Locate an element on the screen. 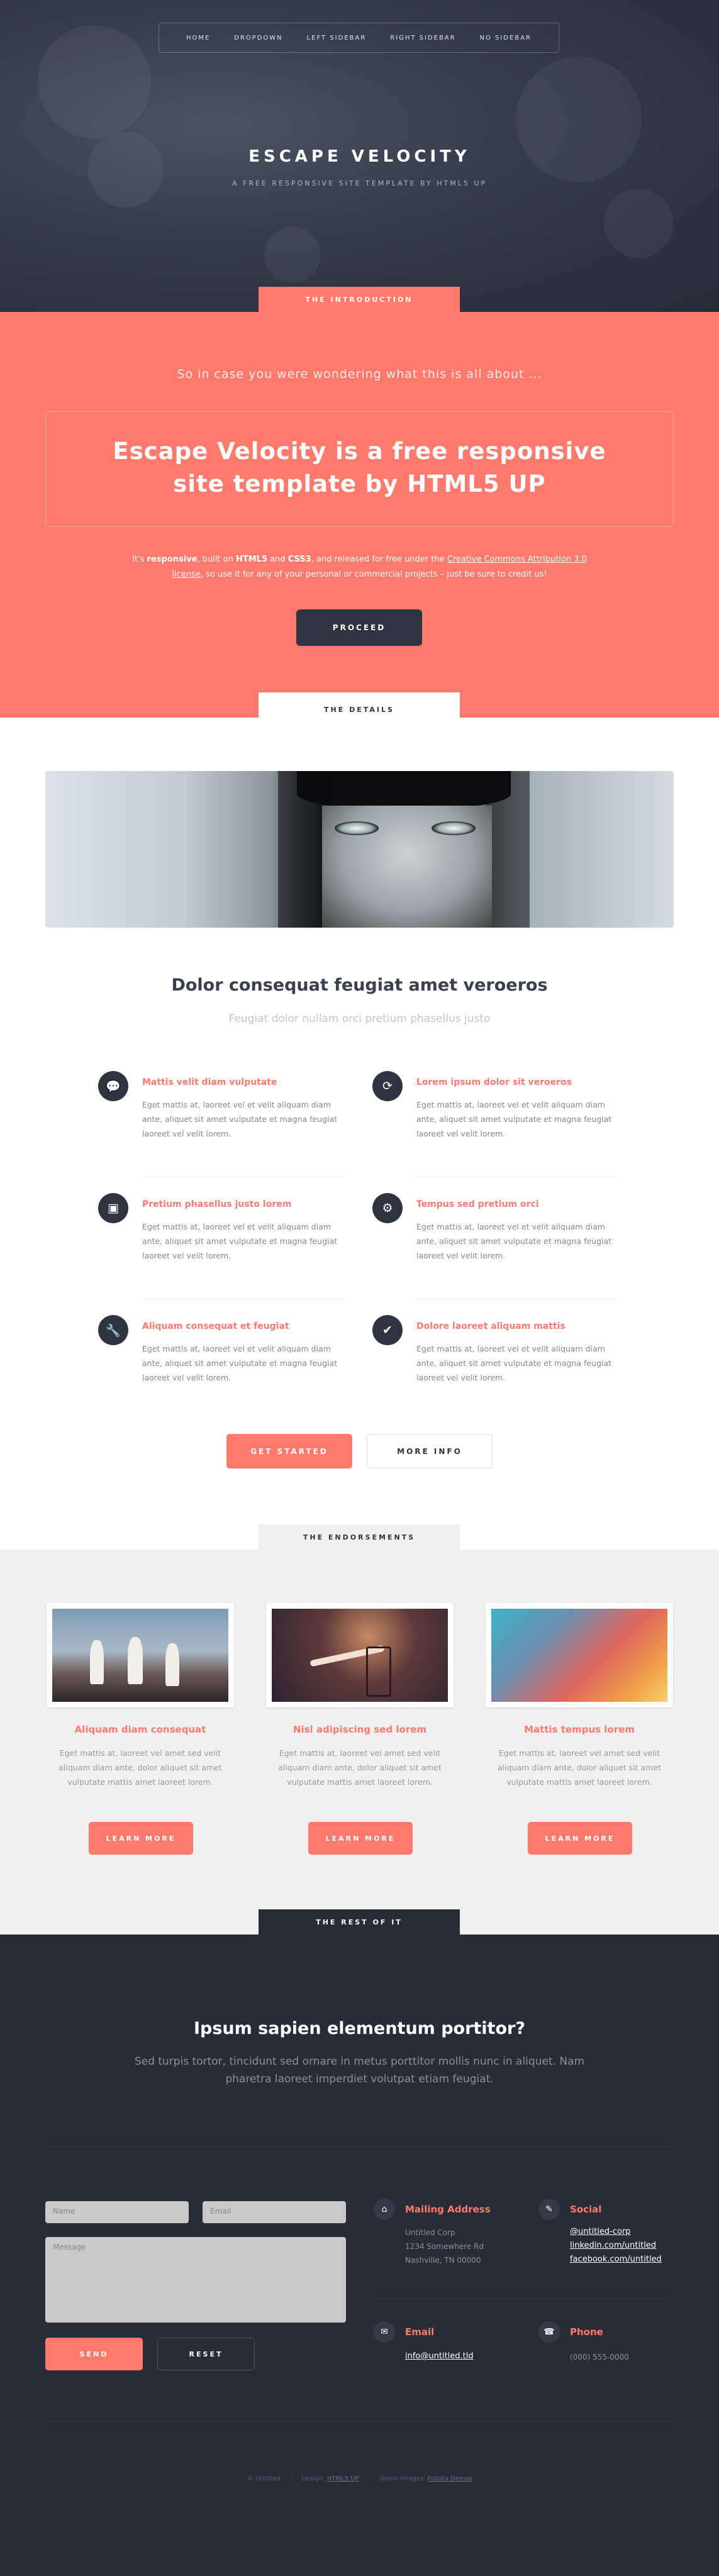 This screenshot has height=2576, width=719. address-line: Nashville, TN 00000 is located at coordinates (443, 2260).